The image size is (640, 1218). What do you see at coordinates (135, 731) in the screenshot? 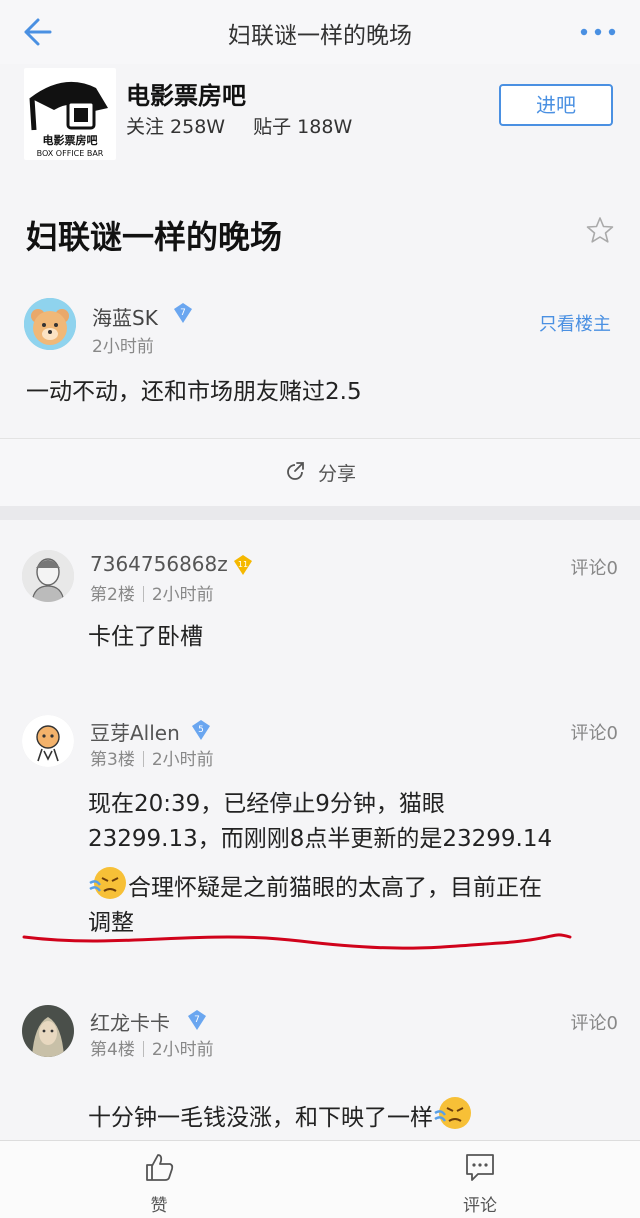
I see `username: 豆芽Allen` at bounding box center [135, 731].